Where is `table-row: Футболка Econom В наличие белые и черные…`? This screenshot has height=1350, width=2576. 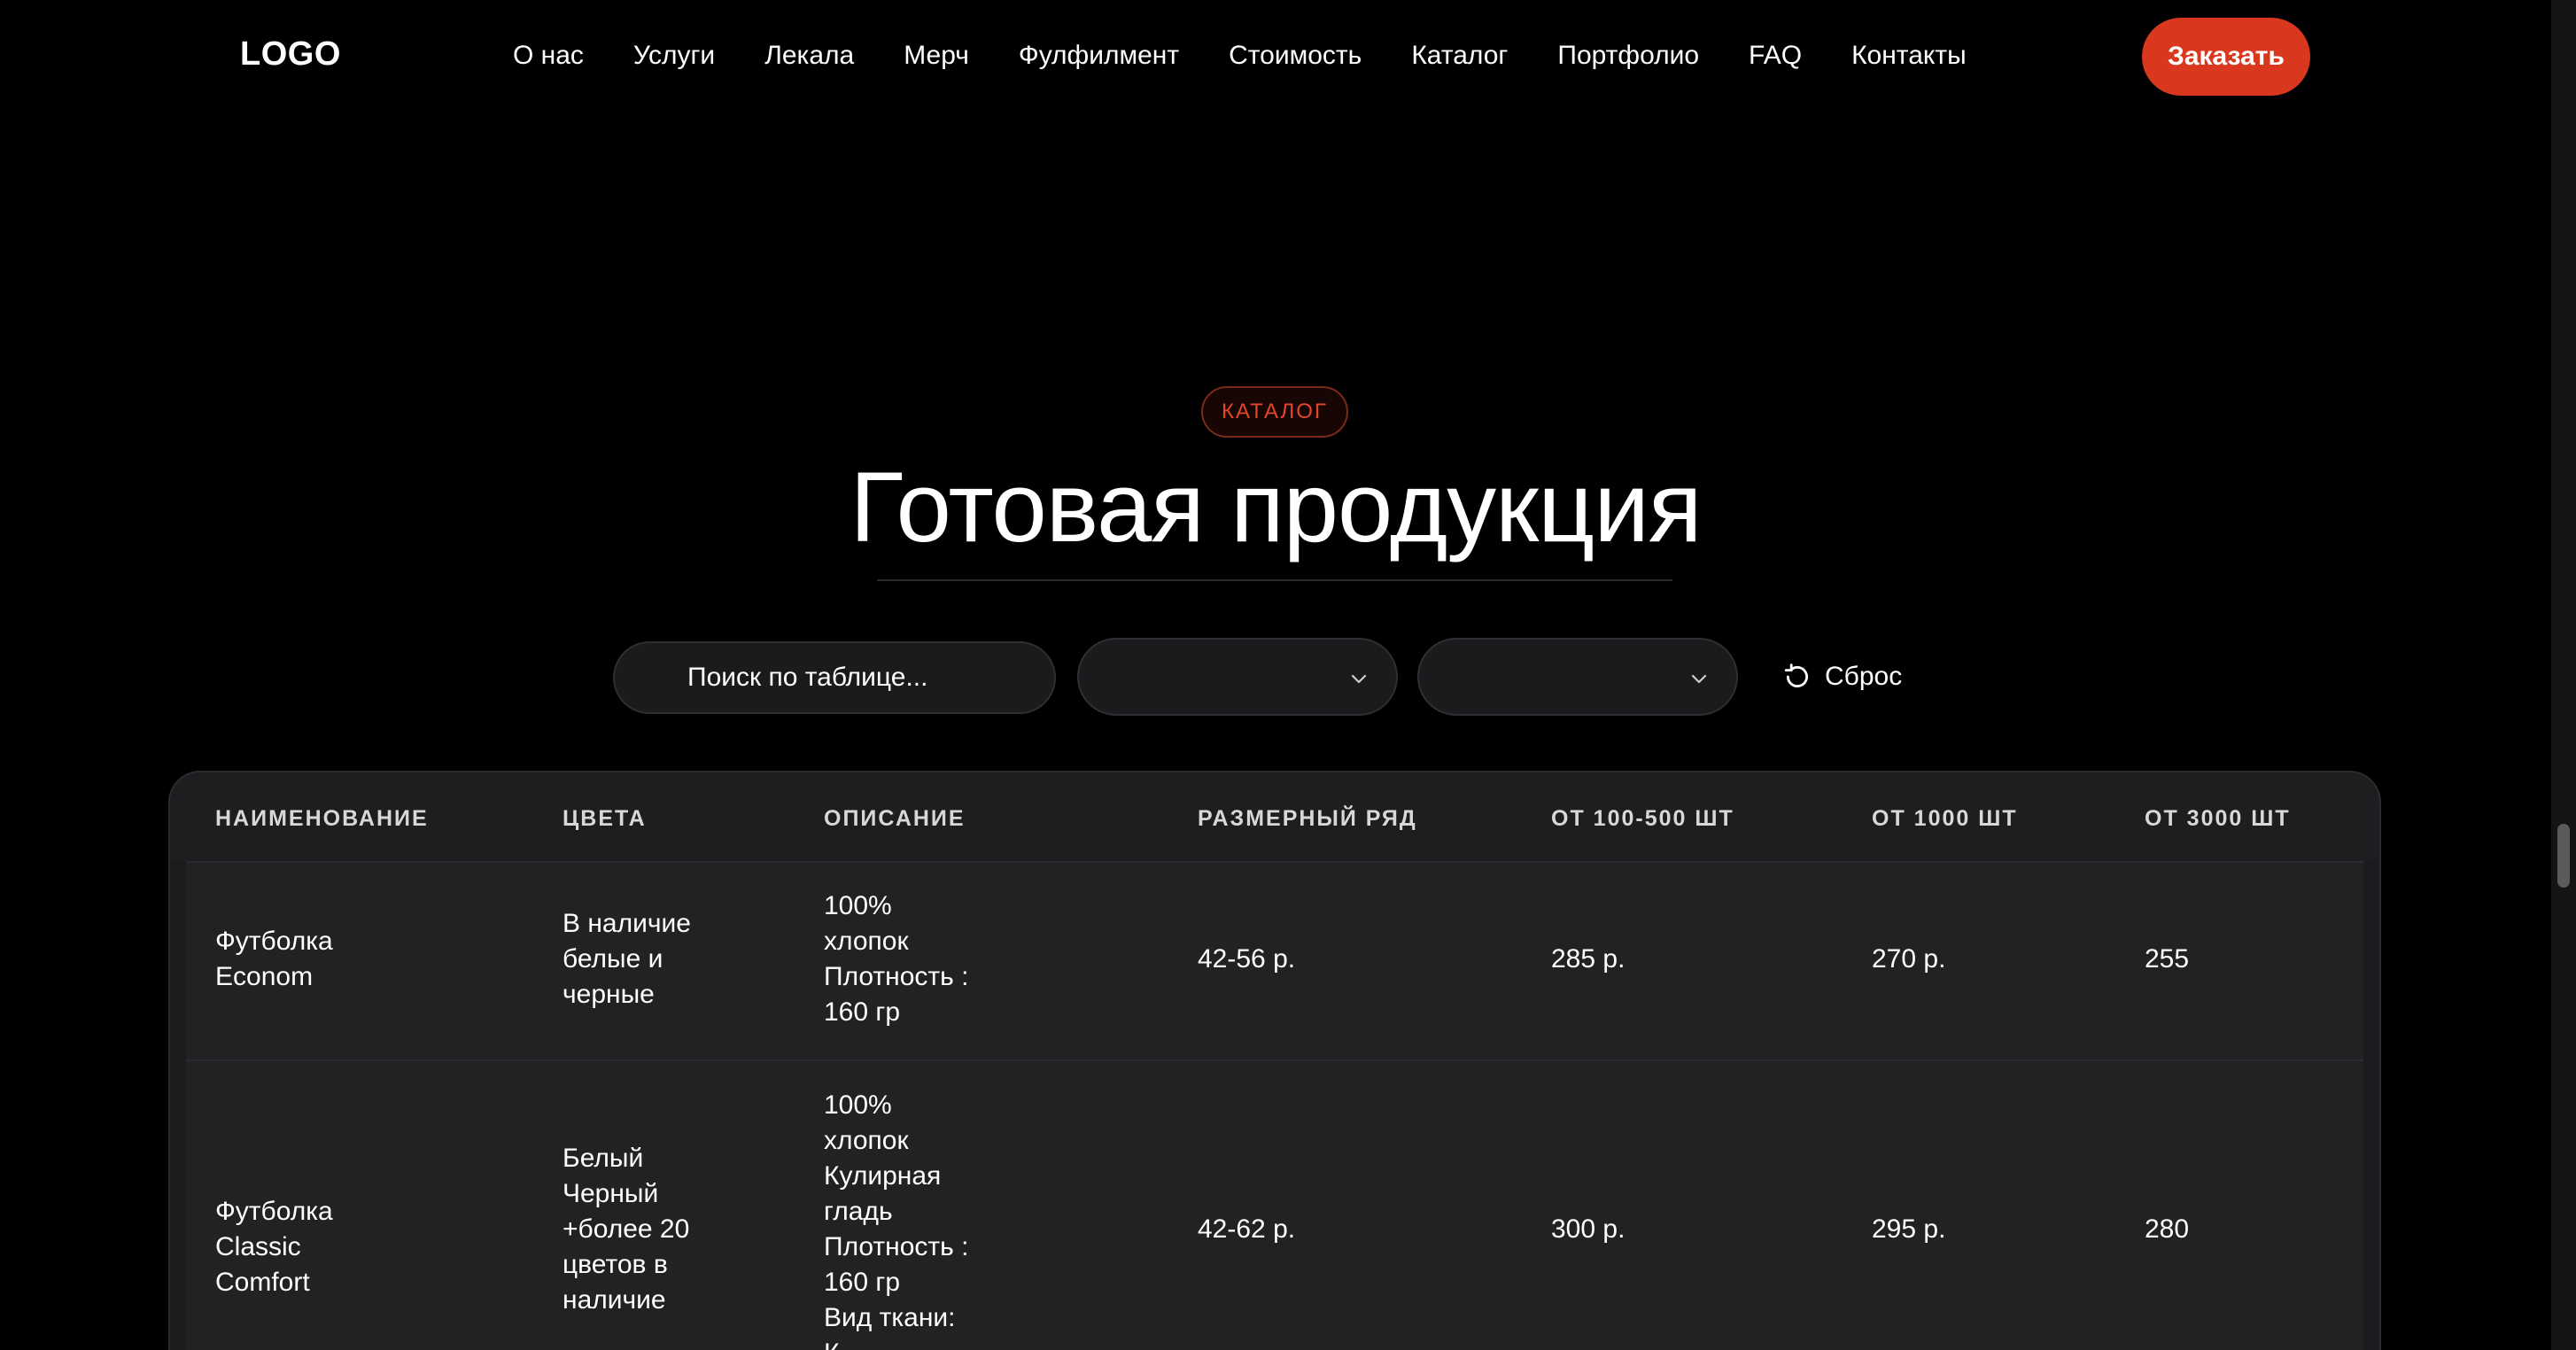
table-row: Футболка Econom В наличие белые и черные… is located at coordinates (1274, 961).